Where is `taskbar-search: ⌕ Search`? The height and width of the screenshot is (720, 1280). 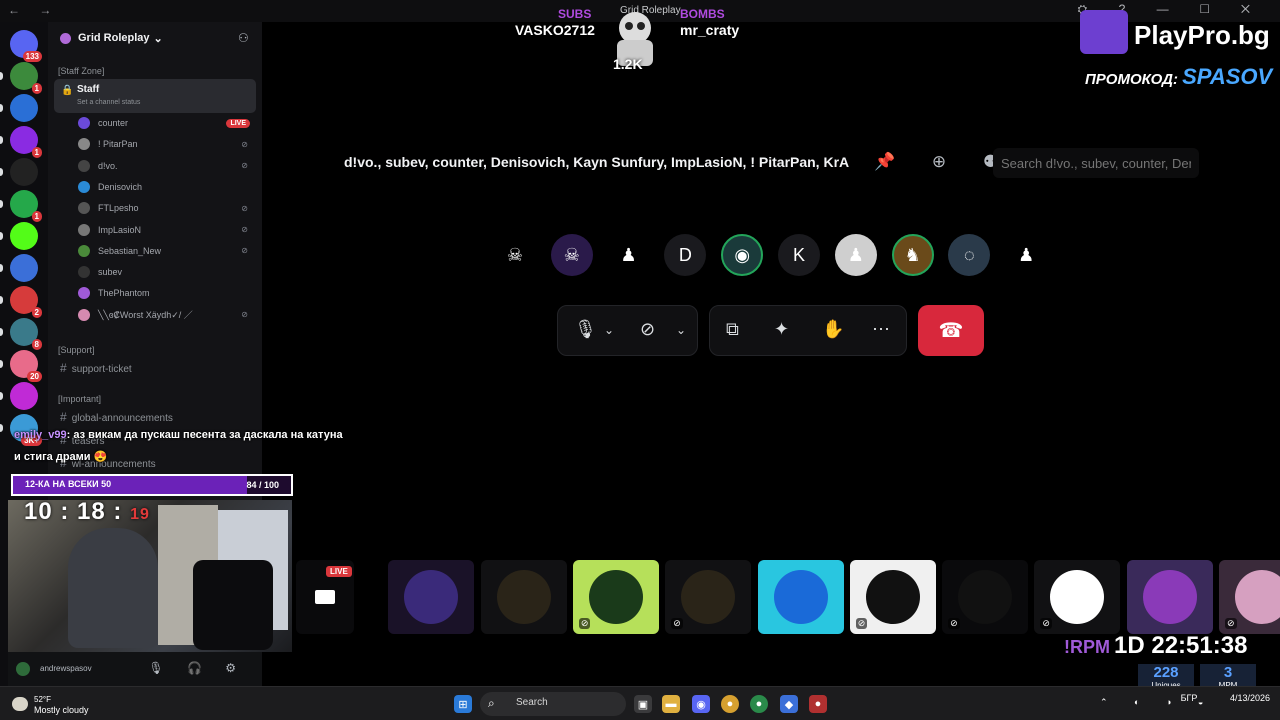
taskbar-search: ⌕ Search is located at coordinates (553, 704).